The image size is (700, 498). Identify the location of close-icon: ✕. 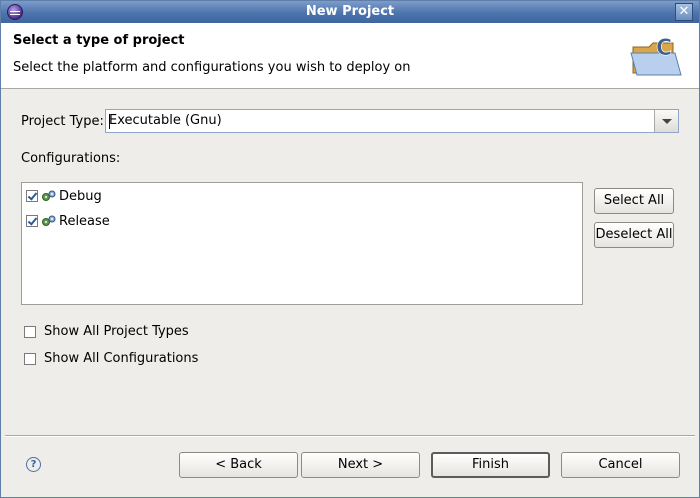
(684, 11).